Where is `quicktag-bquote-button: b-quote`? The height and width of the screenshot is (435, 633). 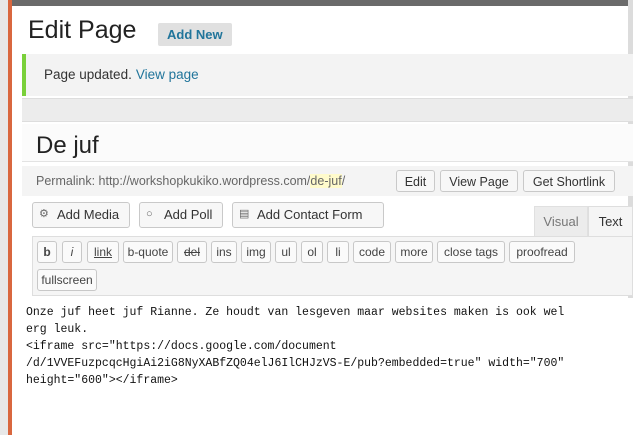
quicktag-bquote-button: b-quote is located at coordinates (148, 252).